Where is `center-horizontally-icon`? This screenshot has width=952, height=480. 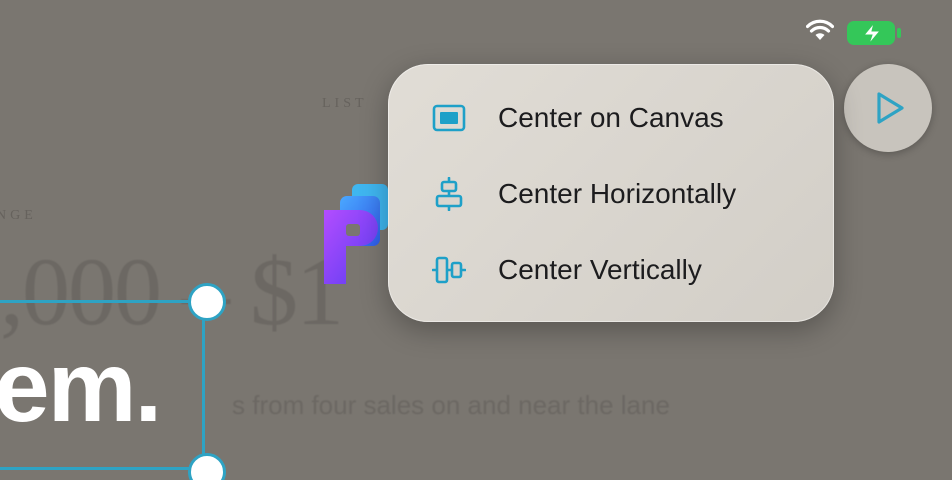 center-horizontally-icon is located at coordinates (449, 194).